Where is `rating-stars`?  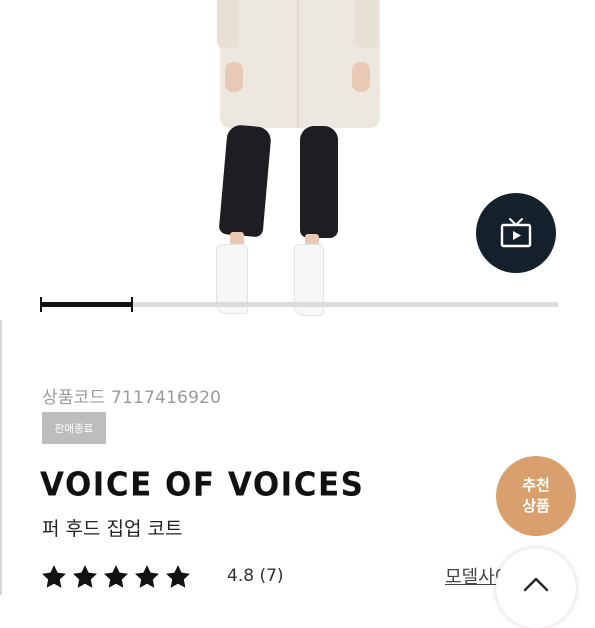 rating-stars is located at coordinates (116, 577).